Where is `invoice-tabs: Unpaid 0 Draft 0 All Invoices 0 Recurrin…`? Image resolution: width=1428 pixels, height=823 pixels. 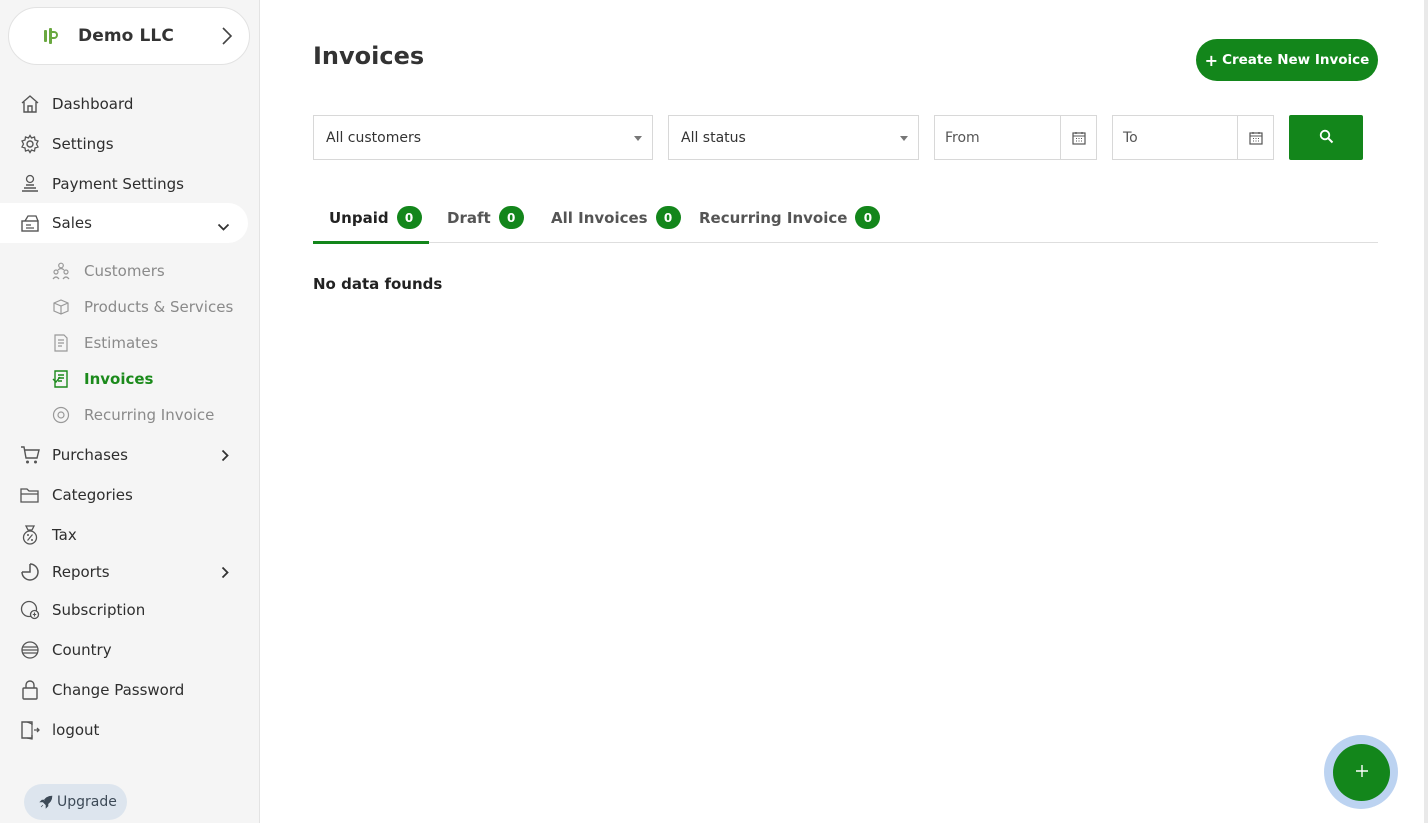
invoice-tabs: Unpaid 0 Draft 0 All Invoices 0 Recurrin… is located at coordinates (845, 218).